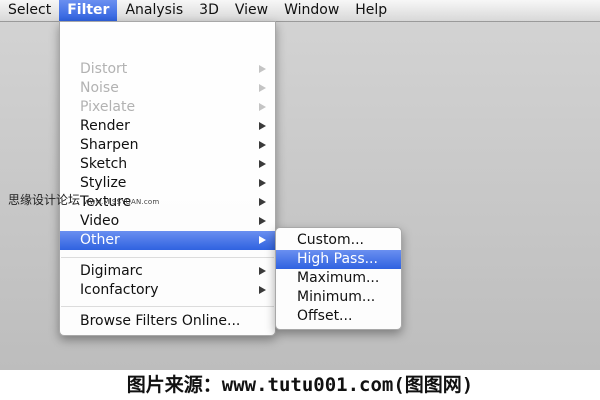 The image size is (600, 400). Describe the element at coordinates (119, 290) in the screenshot. I see `filter-item-label: Iconfactory` at that location.